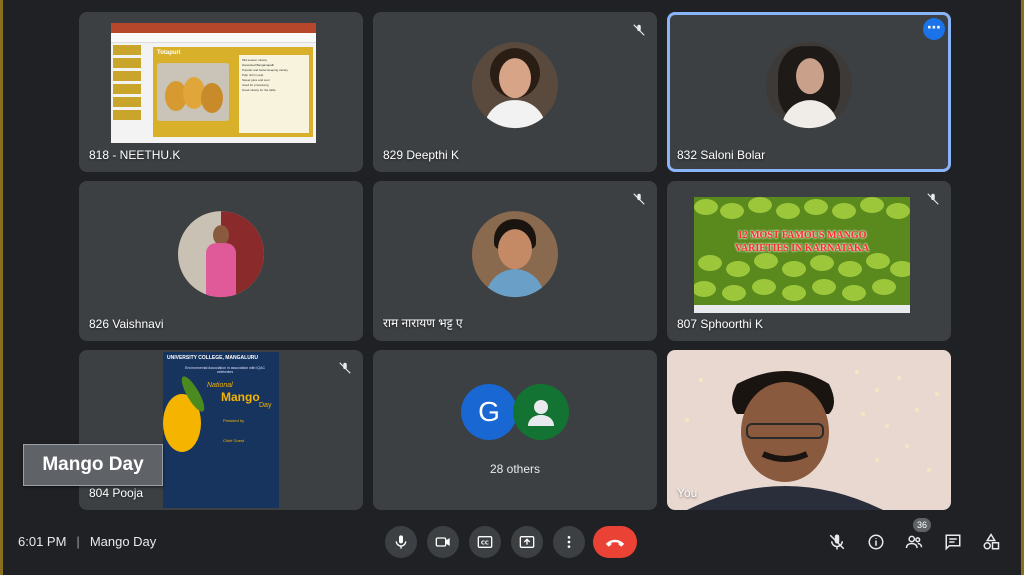 The width and height of the screenshot is (1024, 575). Describe the element at coordinates (213, 28) in the screenshot. I see `ribbon` at that location.